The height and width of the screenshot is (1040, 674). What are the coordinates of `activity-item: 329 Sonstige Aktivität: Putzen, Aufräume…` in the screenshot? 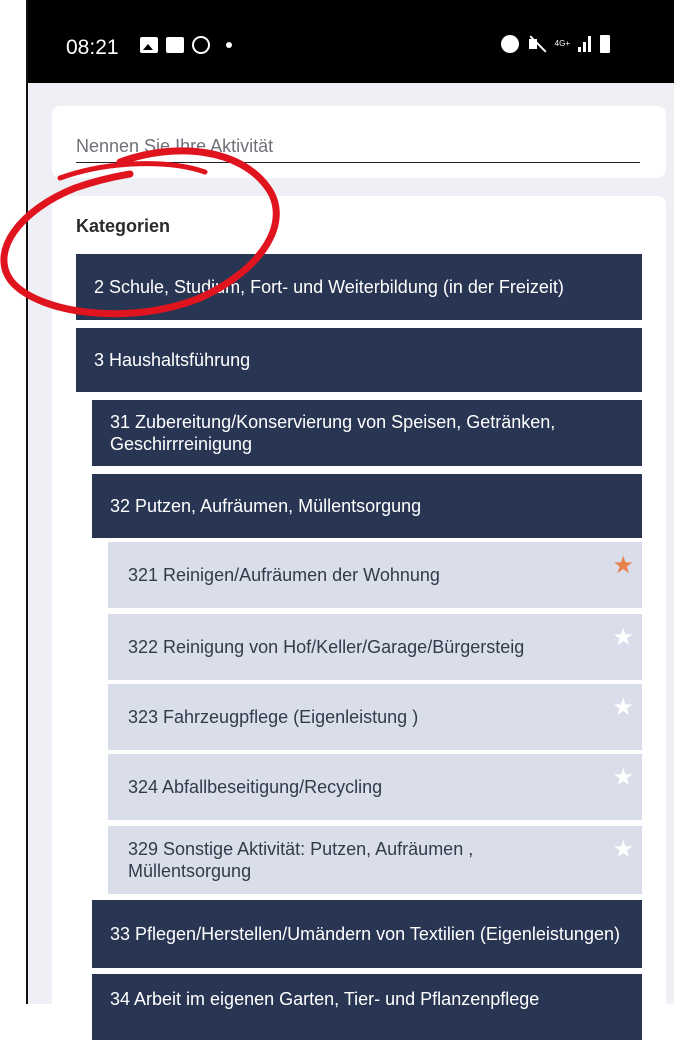 It's located at (375, 860).